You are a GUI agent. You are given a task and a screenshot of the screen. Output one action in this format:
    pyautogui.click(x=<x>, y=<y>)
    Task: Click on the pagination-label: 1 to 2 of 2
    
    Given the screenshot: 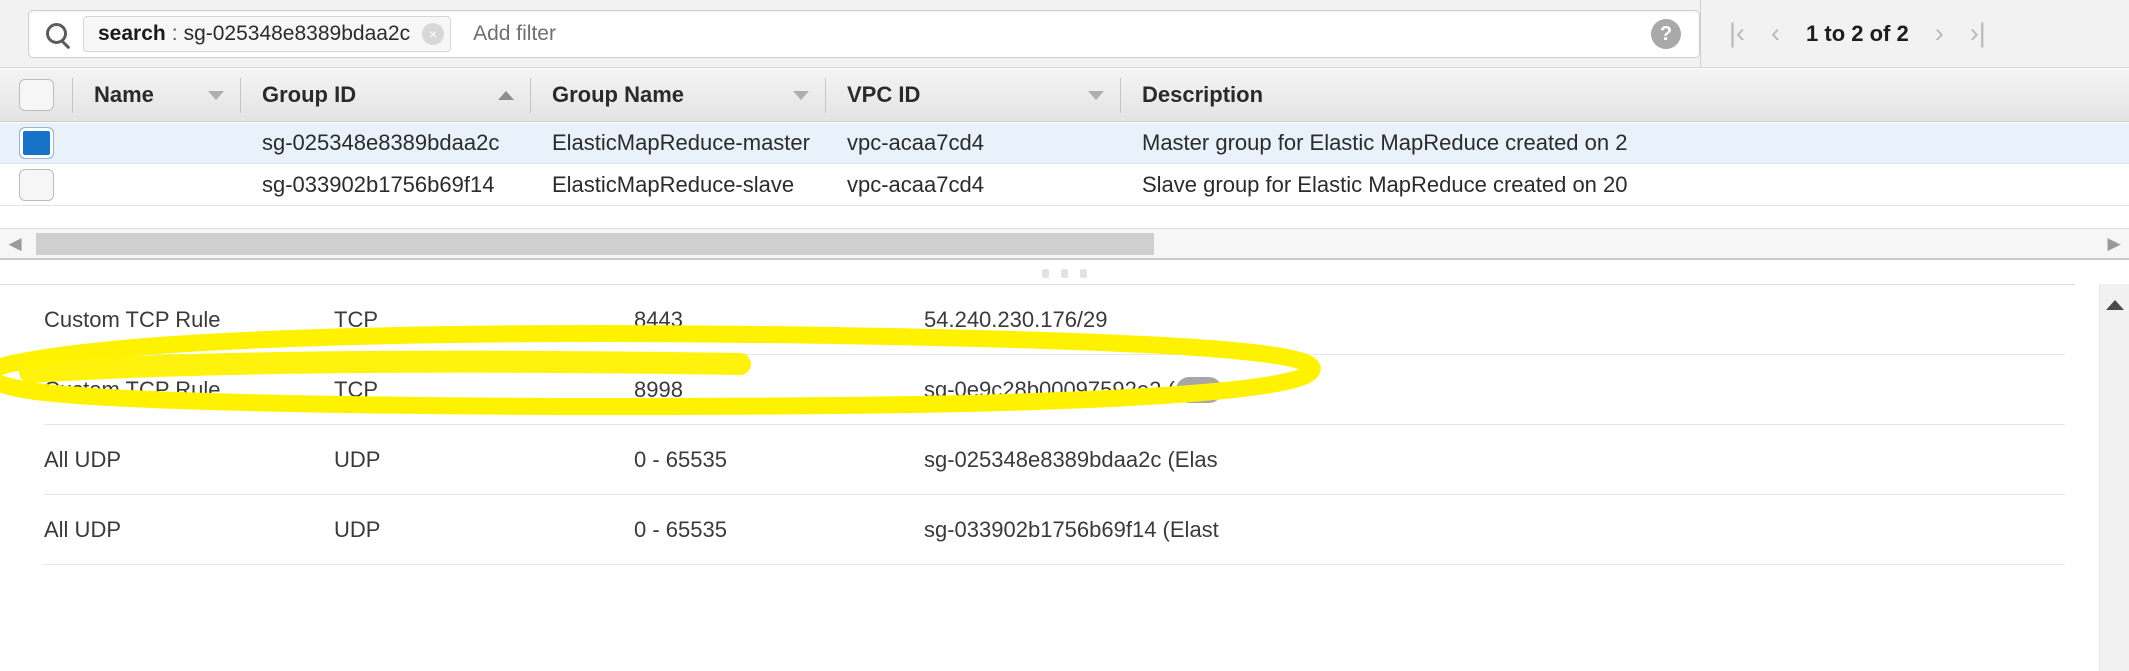 What is the action you would take?
    pyautogui.click(x=1857, y=33)
    